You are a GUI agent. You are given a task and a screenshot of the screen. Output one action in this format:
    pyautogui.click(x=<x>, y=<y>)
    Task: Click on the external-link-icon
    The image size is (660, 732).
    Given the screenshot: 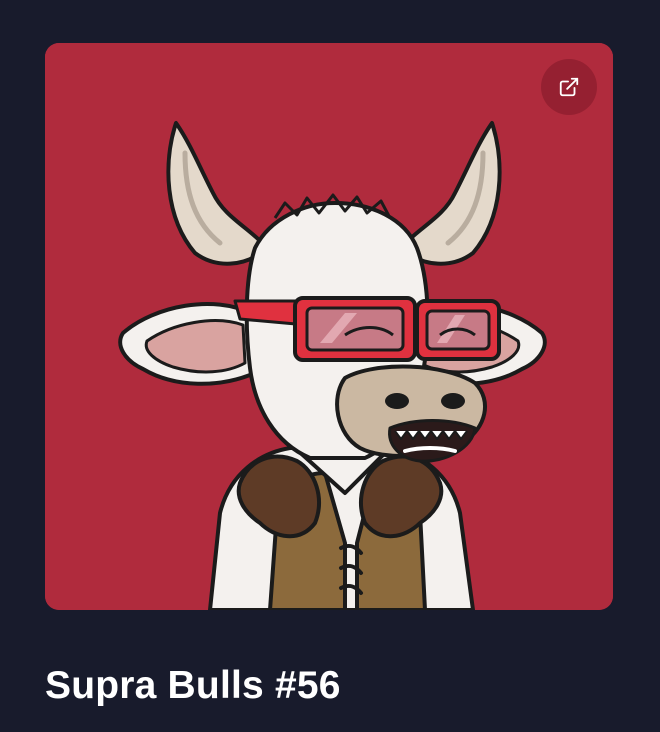 What is the action you would take?
    pyautogui.click(x=569, y=87)
    